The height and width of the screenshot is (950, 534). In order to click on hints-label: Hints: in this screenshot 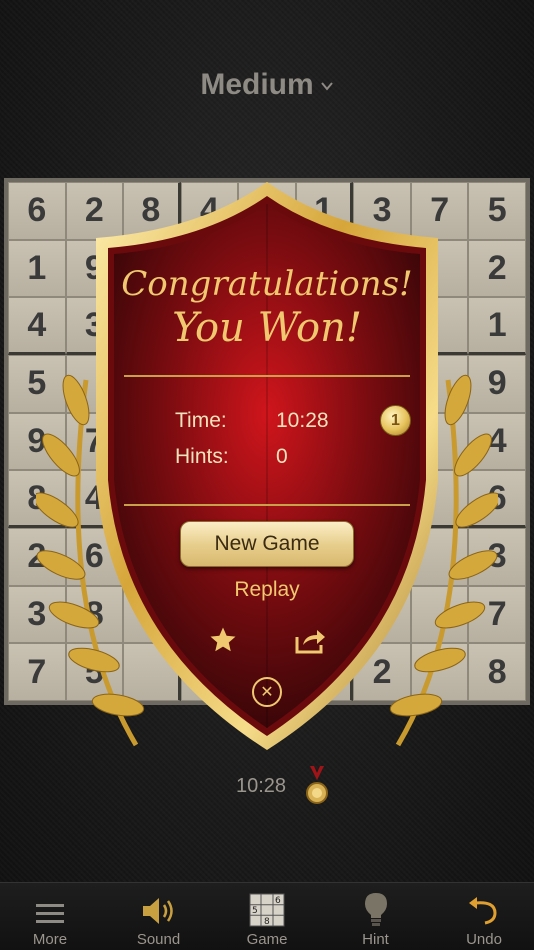, I will do `click(202, 456)`.